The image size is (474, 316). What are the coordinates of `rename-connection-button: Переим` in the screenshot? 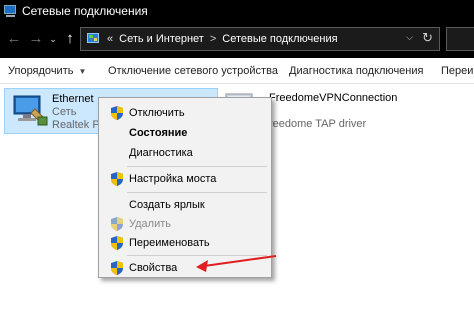 It's located at (457, 71).